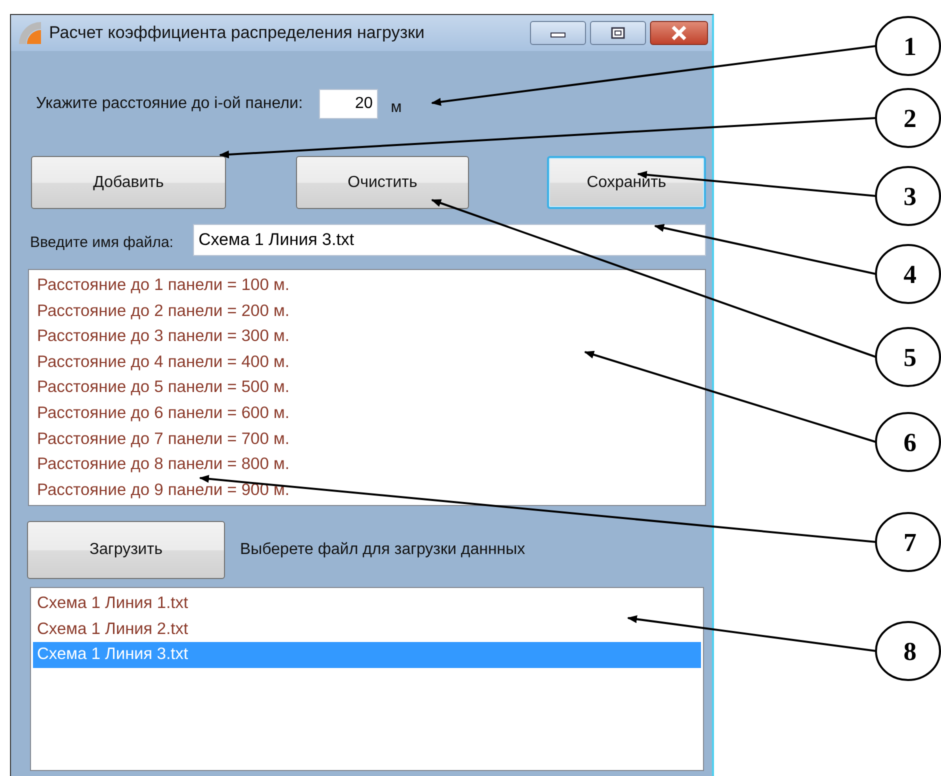 This screenshot has width=941, height=776. What do you see at coordinates (371, 465) in the screenshot?
I see `list-item: Расстояние до 8 панели = 800 м.` at bounding box center [371, 465].